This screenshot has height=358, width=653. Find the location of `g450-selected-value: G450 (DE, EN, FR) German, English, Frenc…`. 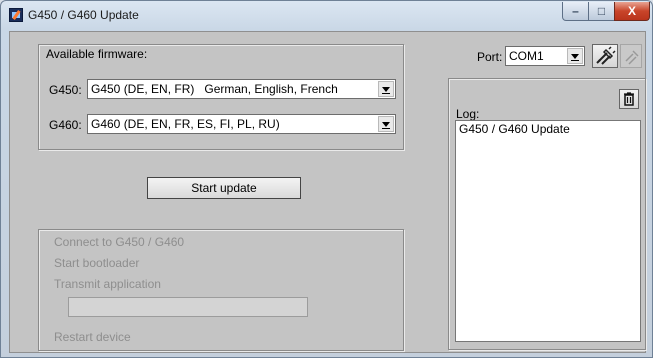

g450-selected-value: G450 (DE, EN, FR) German, English, Frenc… is located at coordinates (214, 89).